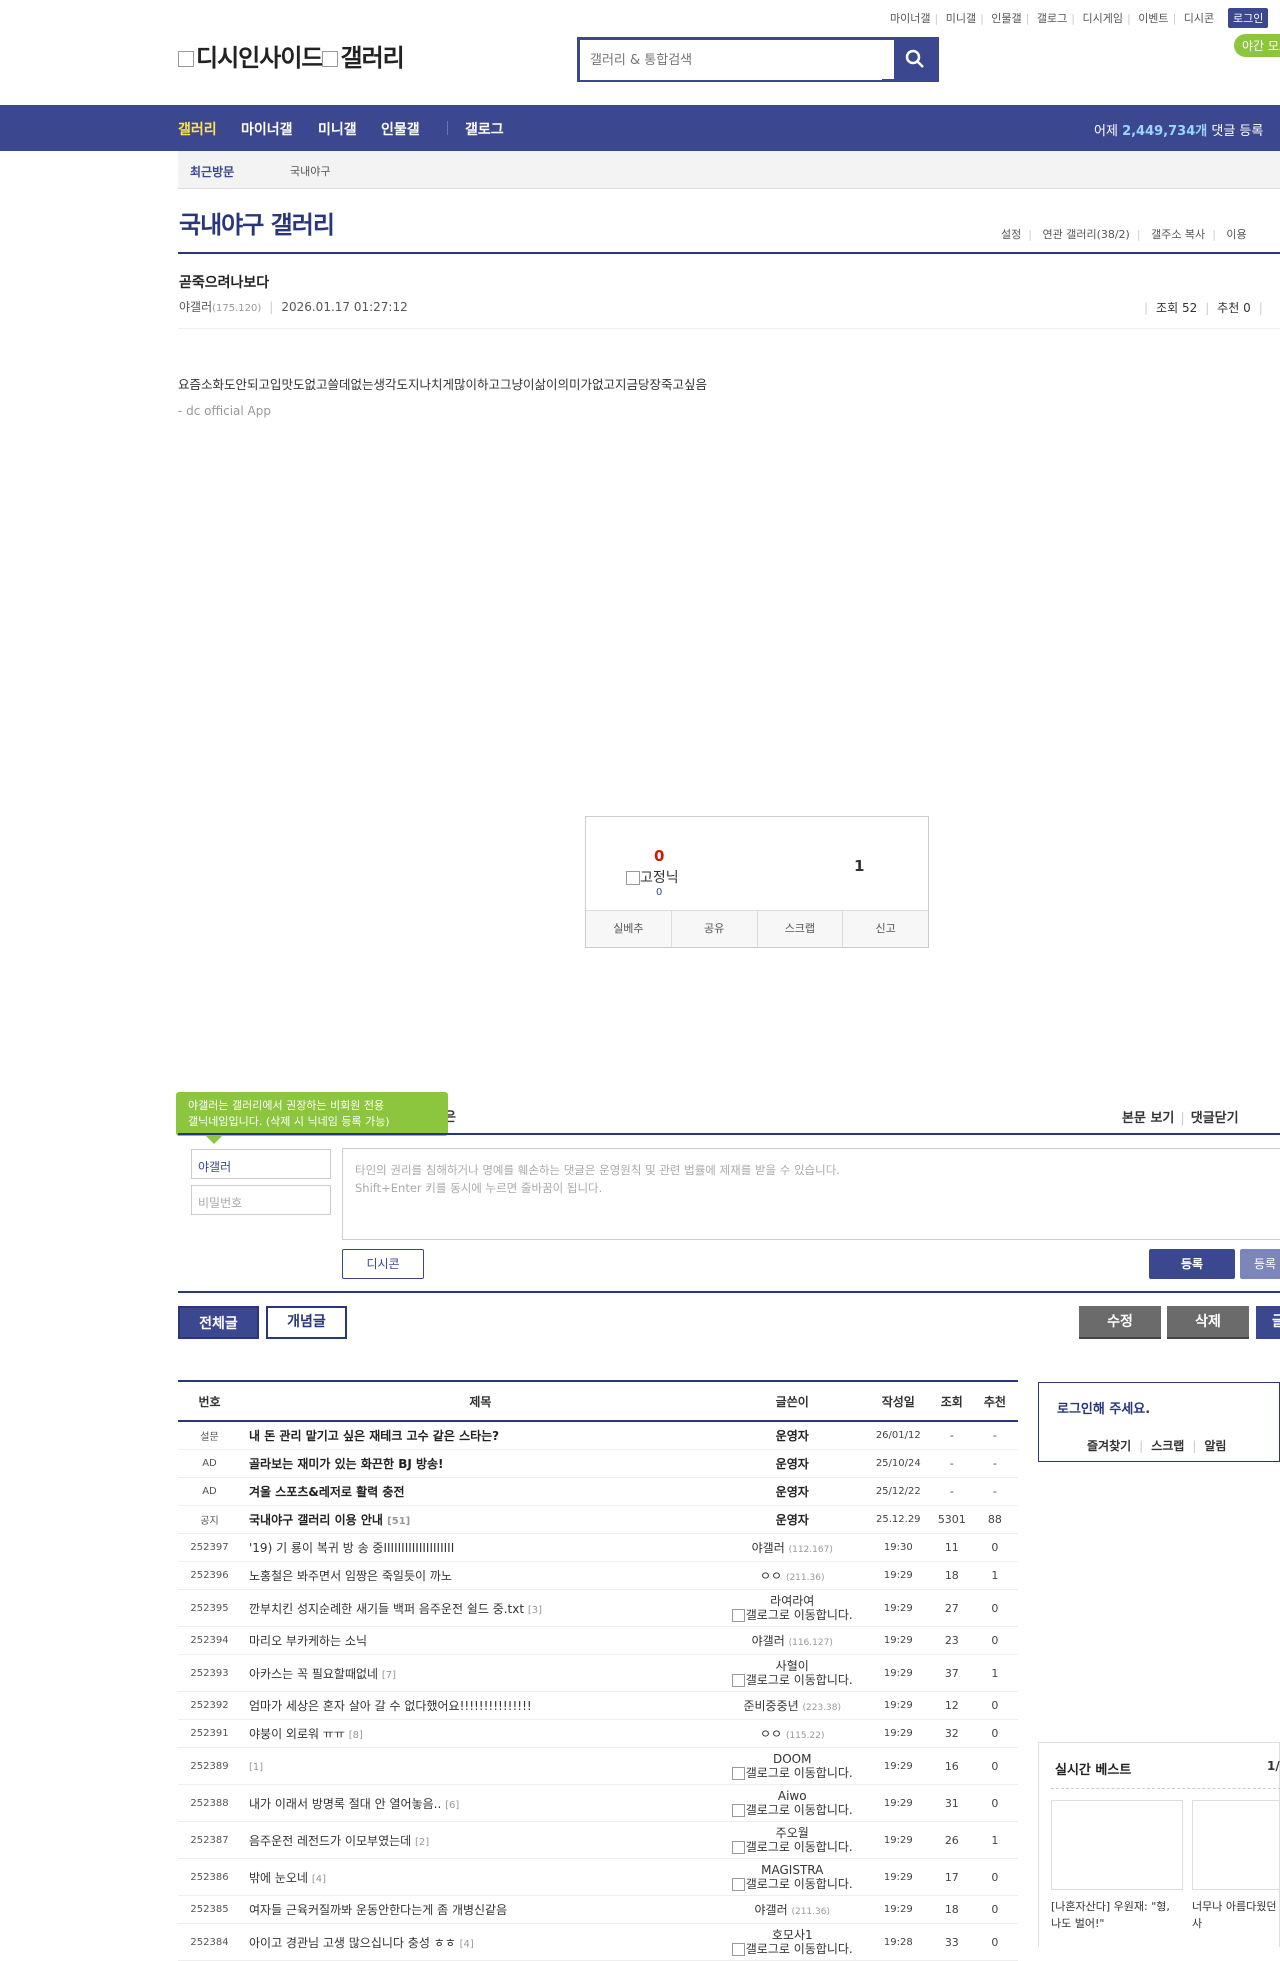 Image resolution: width=1280 pixels, height=1961 pixels. I want to click on delete-button: 삭제, so click(1208, 1322).